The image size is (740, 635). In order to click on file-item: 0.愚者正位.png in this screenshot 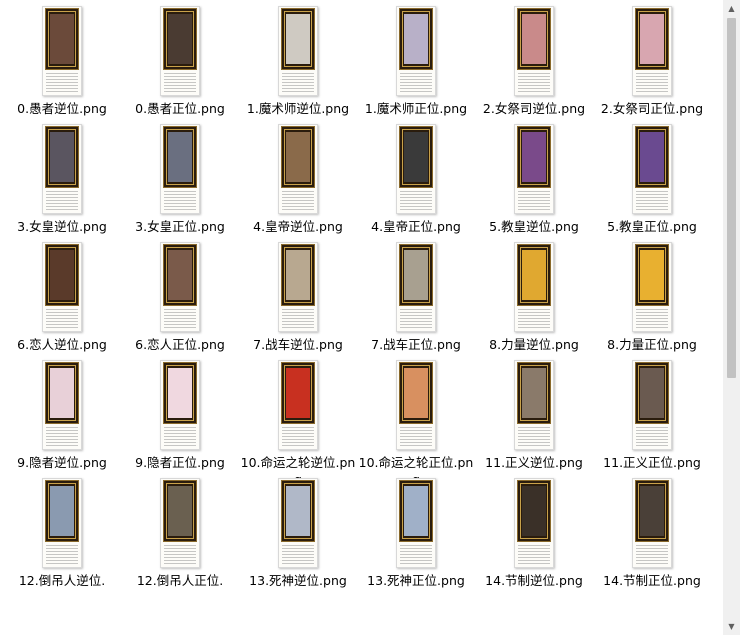, I will do `click(180, 65)`.